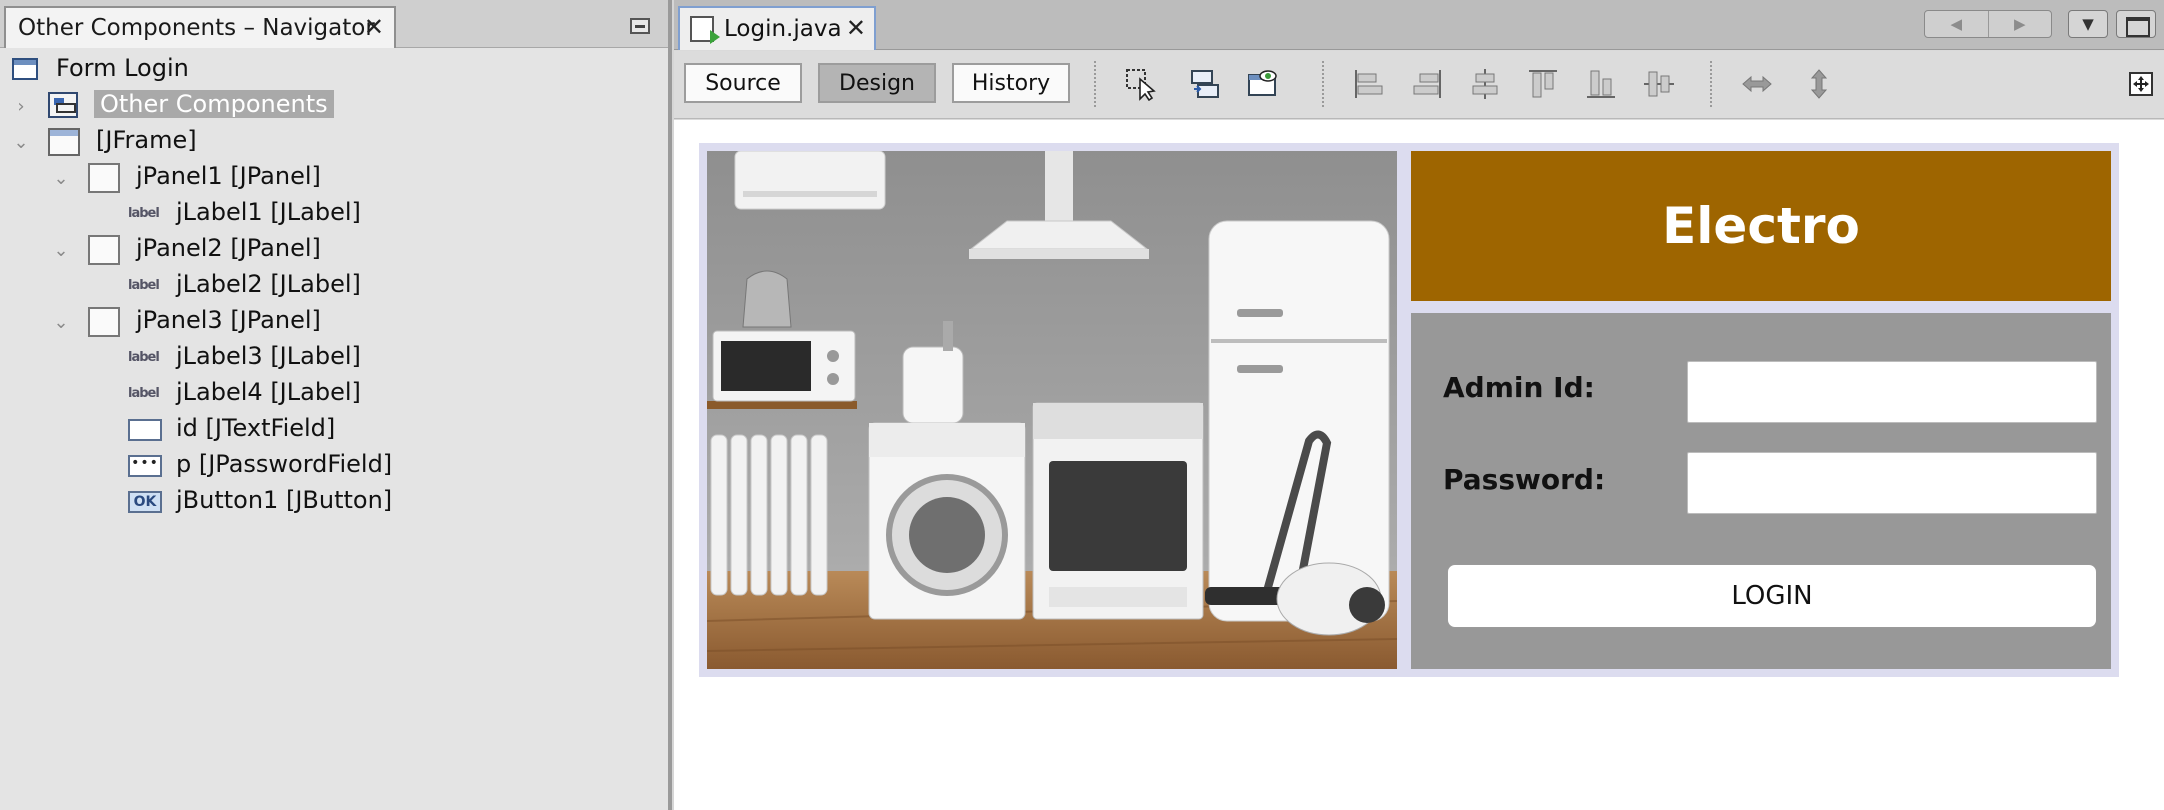 The image size is (2164, 810). What do you see at coordinates (25, 69) in the screenshot?
I see `form-icon` at bounding box center [25, 69].